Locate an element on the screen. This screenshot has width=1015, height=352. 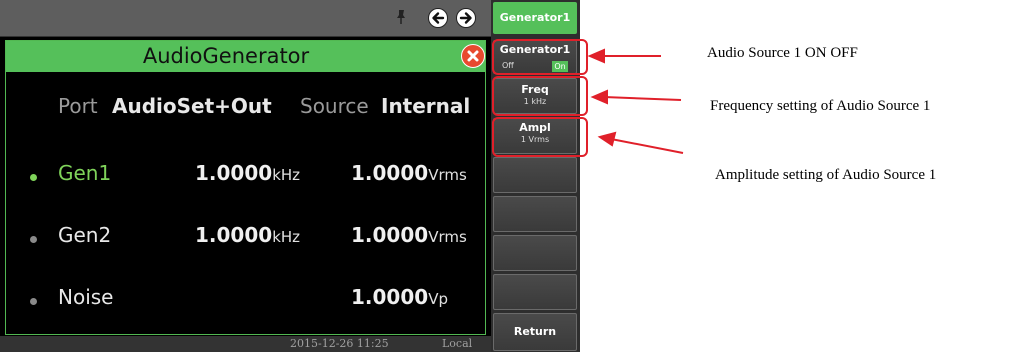
annotation-freq-setting: Frequency setting of Audio Source 1 is located at coordinates (820, 106).